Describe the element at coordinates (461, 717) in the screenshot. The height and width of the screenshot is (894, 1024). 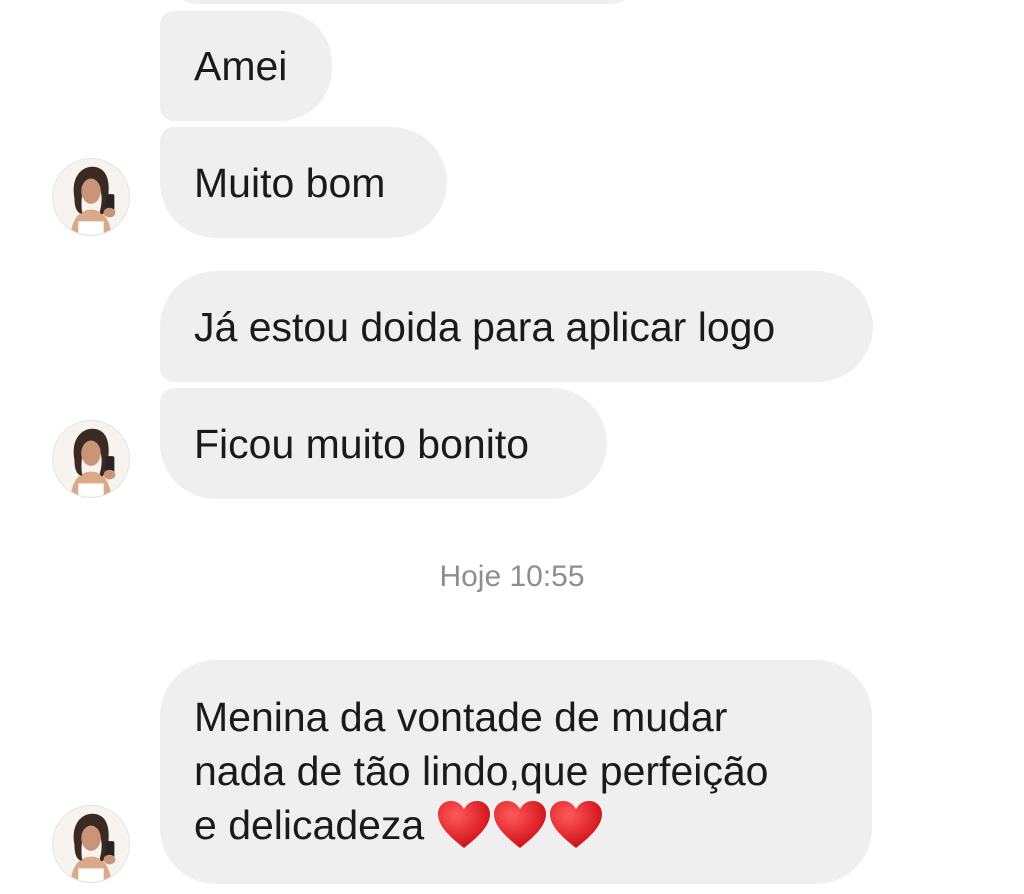
I see `message-text-line: Menina da vontade de mudar` at that location.